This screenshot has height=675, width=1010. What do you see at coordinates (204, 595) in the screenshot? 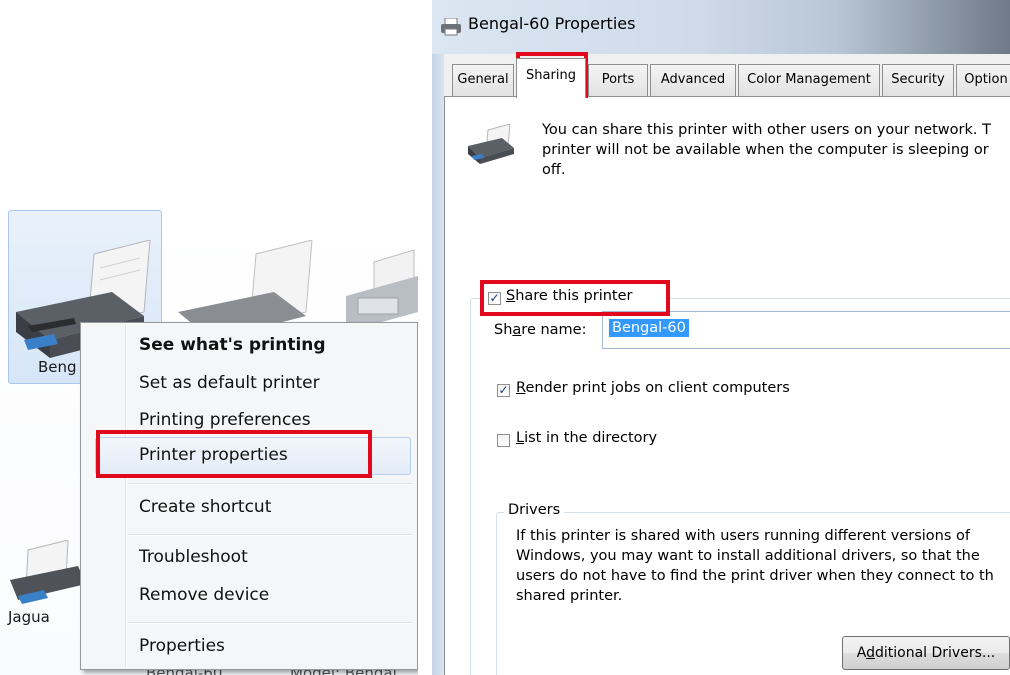
I see `menu-item-remove-device: Remove device` at bounding box center [204, 595].